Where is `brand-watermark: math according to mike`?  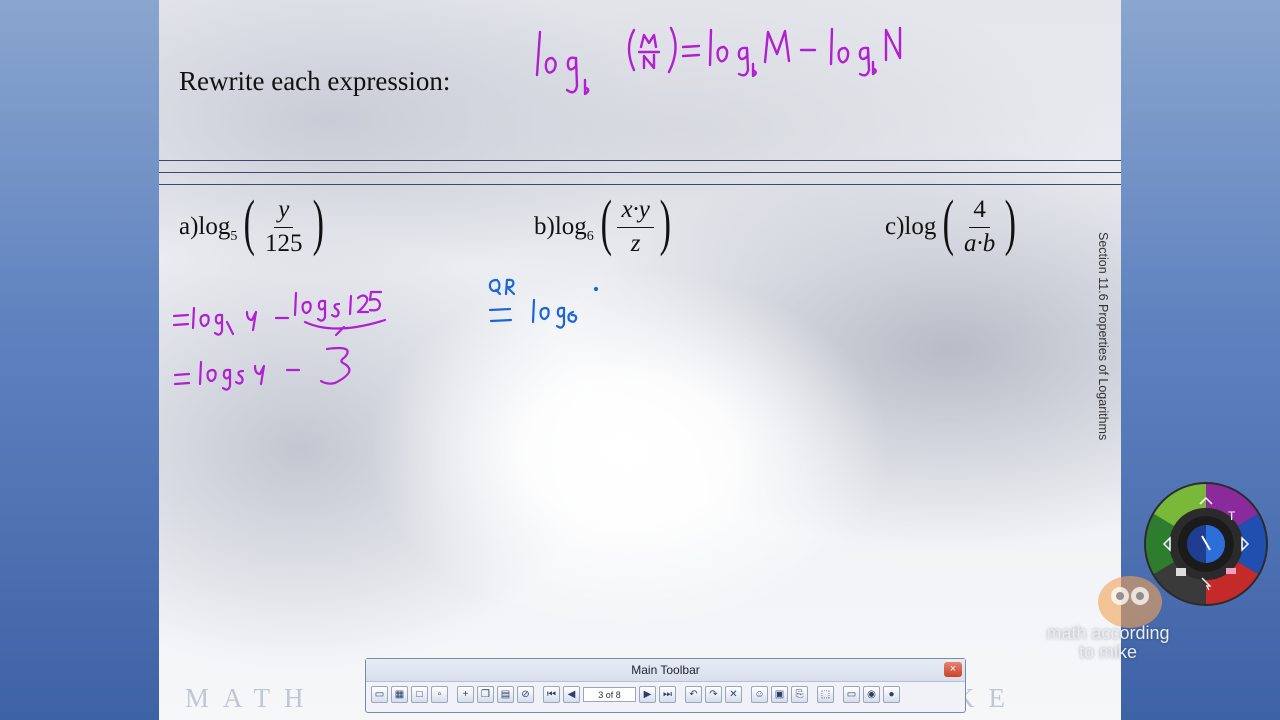
brand-watermark: math according to mike is located at coordinates (1108, 643).